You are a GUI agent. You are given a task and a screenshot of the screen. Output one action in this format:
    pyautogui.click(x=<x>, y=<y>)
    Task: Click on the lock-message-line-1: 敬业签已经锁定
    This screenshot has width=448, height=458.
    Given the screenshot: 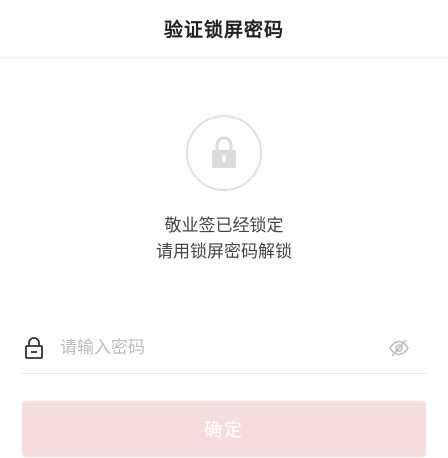 What is the action you would take?
    pyautogui.click(x=224, y=226)
    